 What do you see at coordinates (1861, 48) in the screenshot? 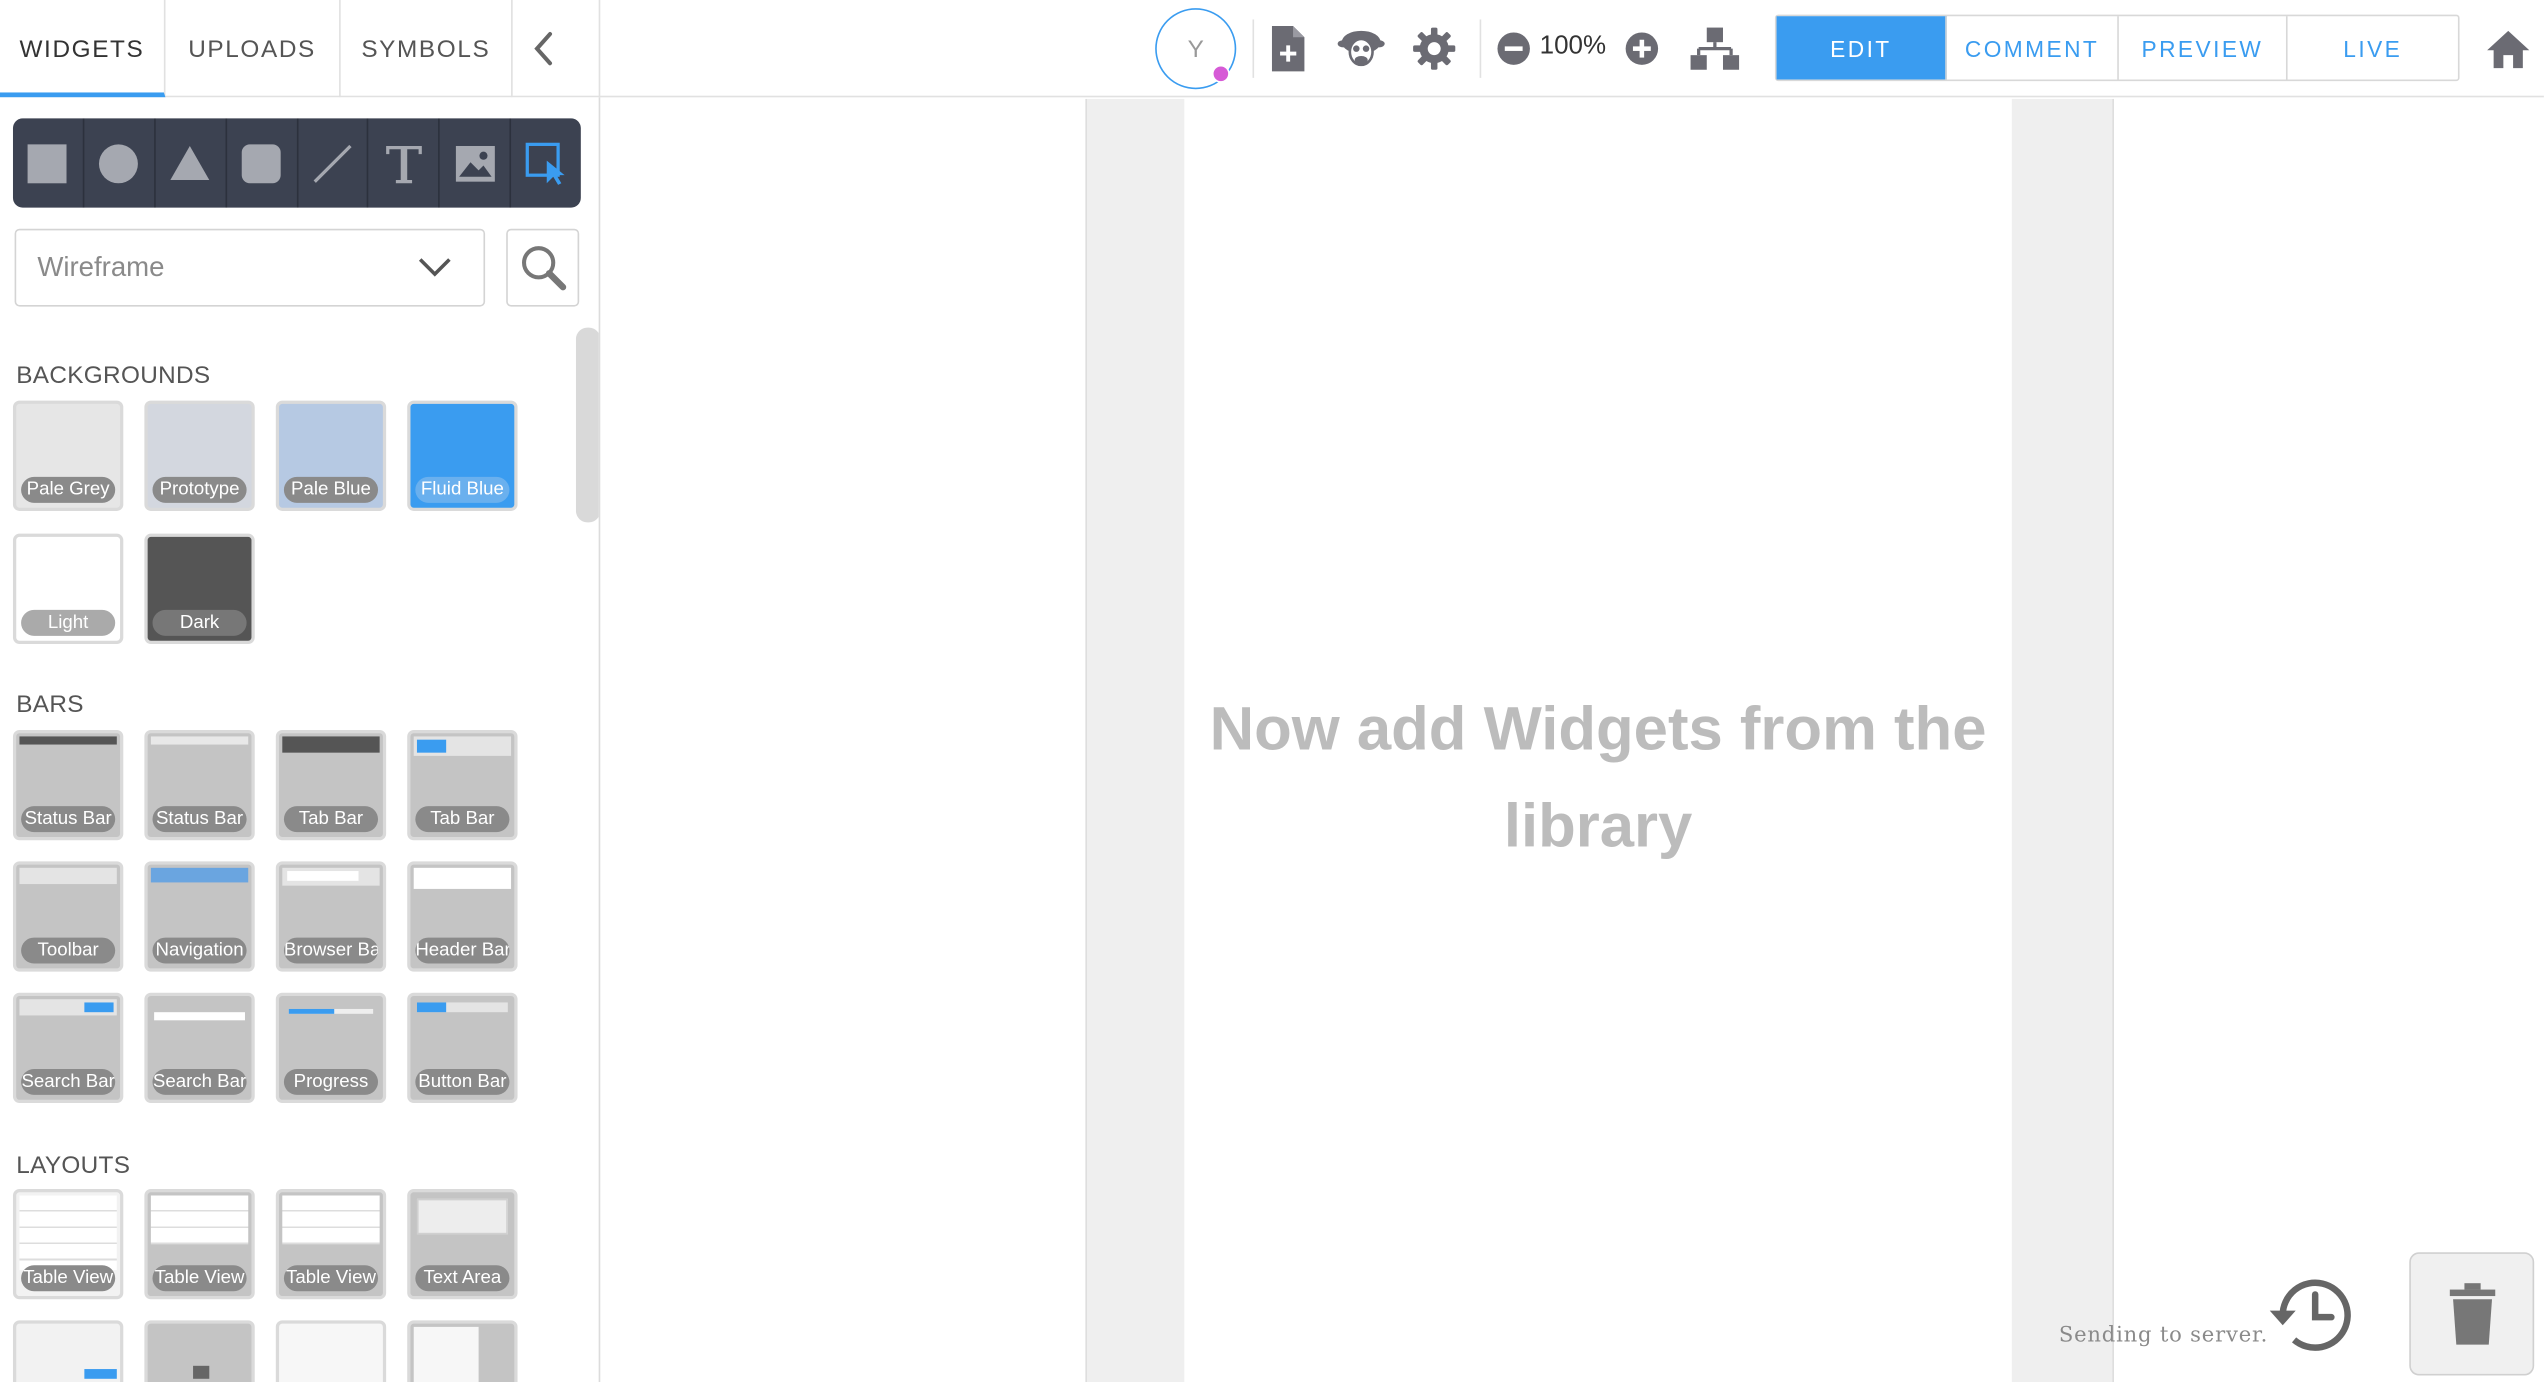
I see `mode-edit-button: EDIT` at bounding box center [1861, 48].